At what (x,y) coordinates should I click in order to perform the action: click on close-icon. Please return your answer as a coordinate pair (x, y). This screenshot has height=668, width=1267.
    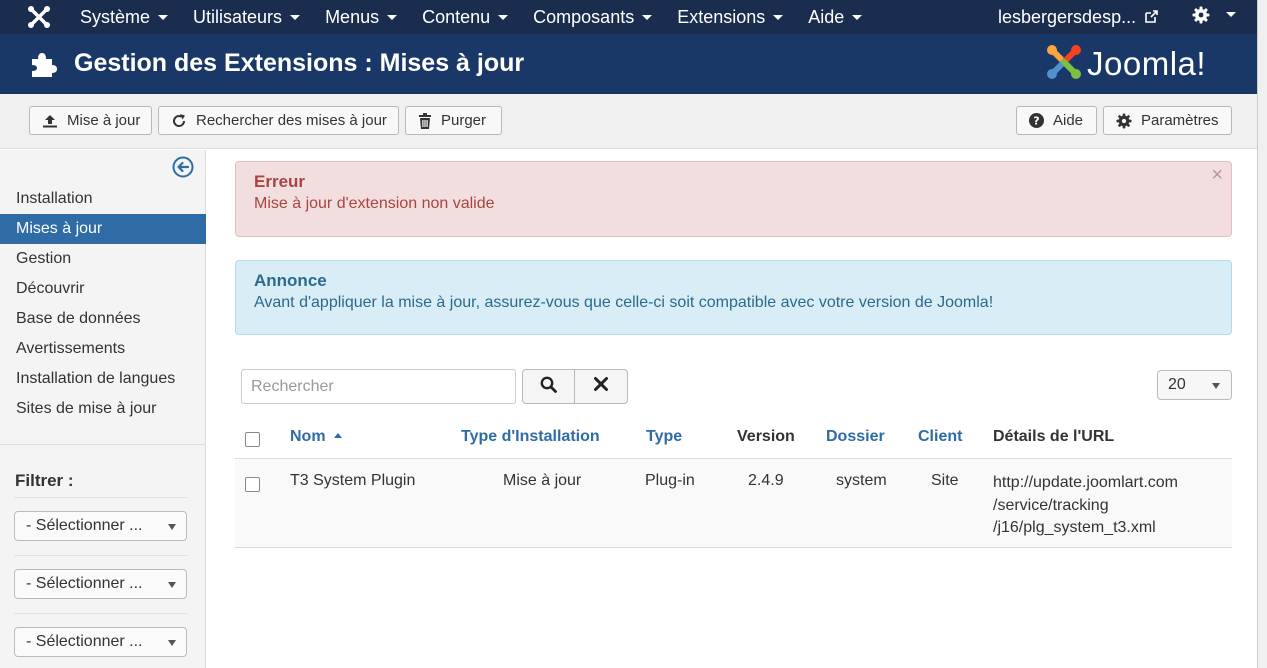
    Looking at the image, I should click on (601, 386).